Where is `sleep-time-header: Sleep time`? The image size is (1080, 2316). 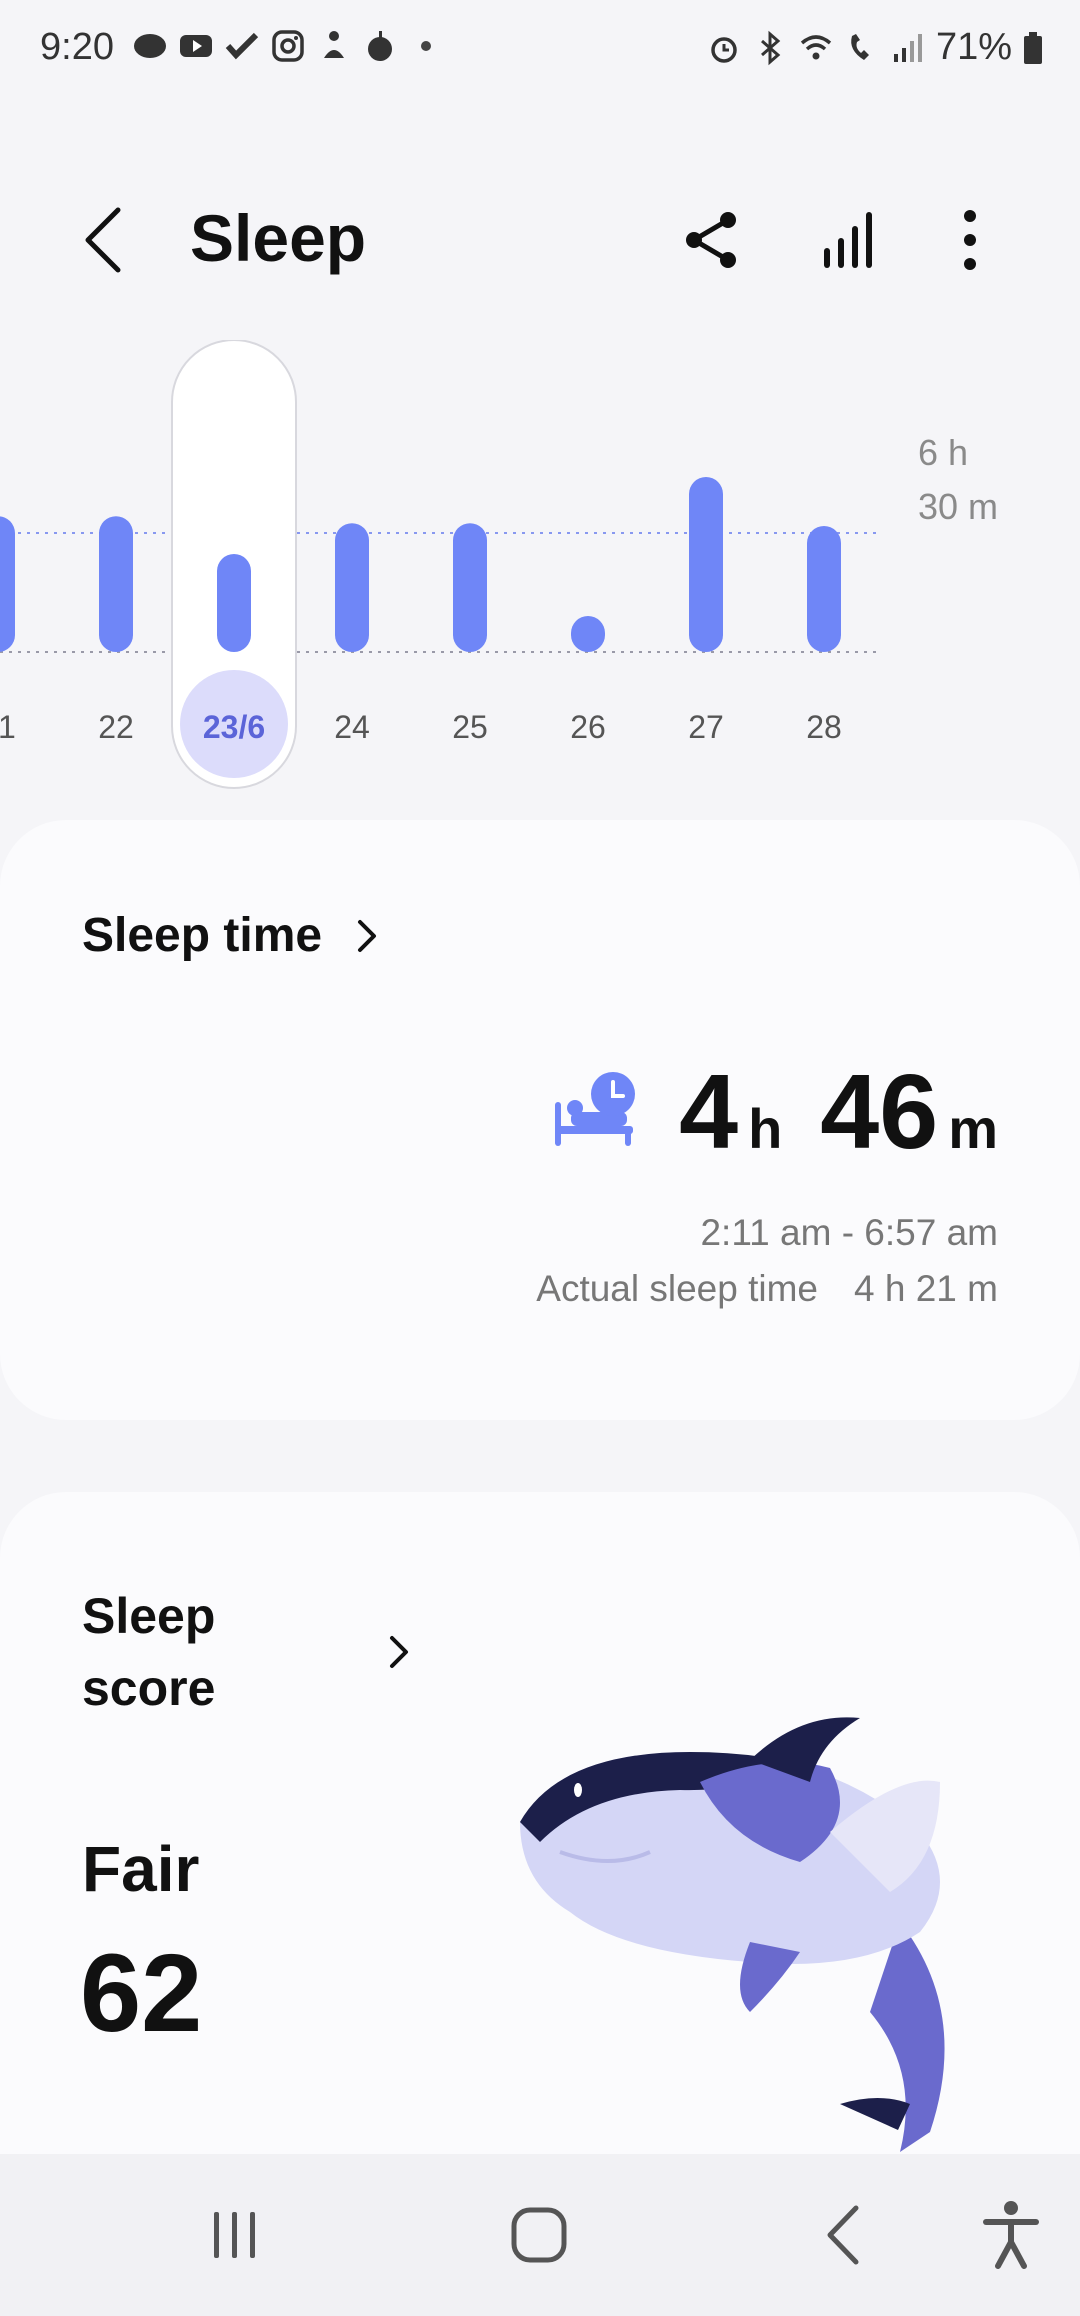 sleep-time-header: Sleep time is located at coordinates (234, 935).